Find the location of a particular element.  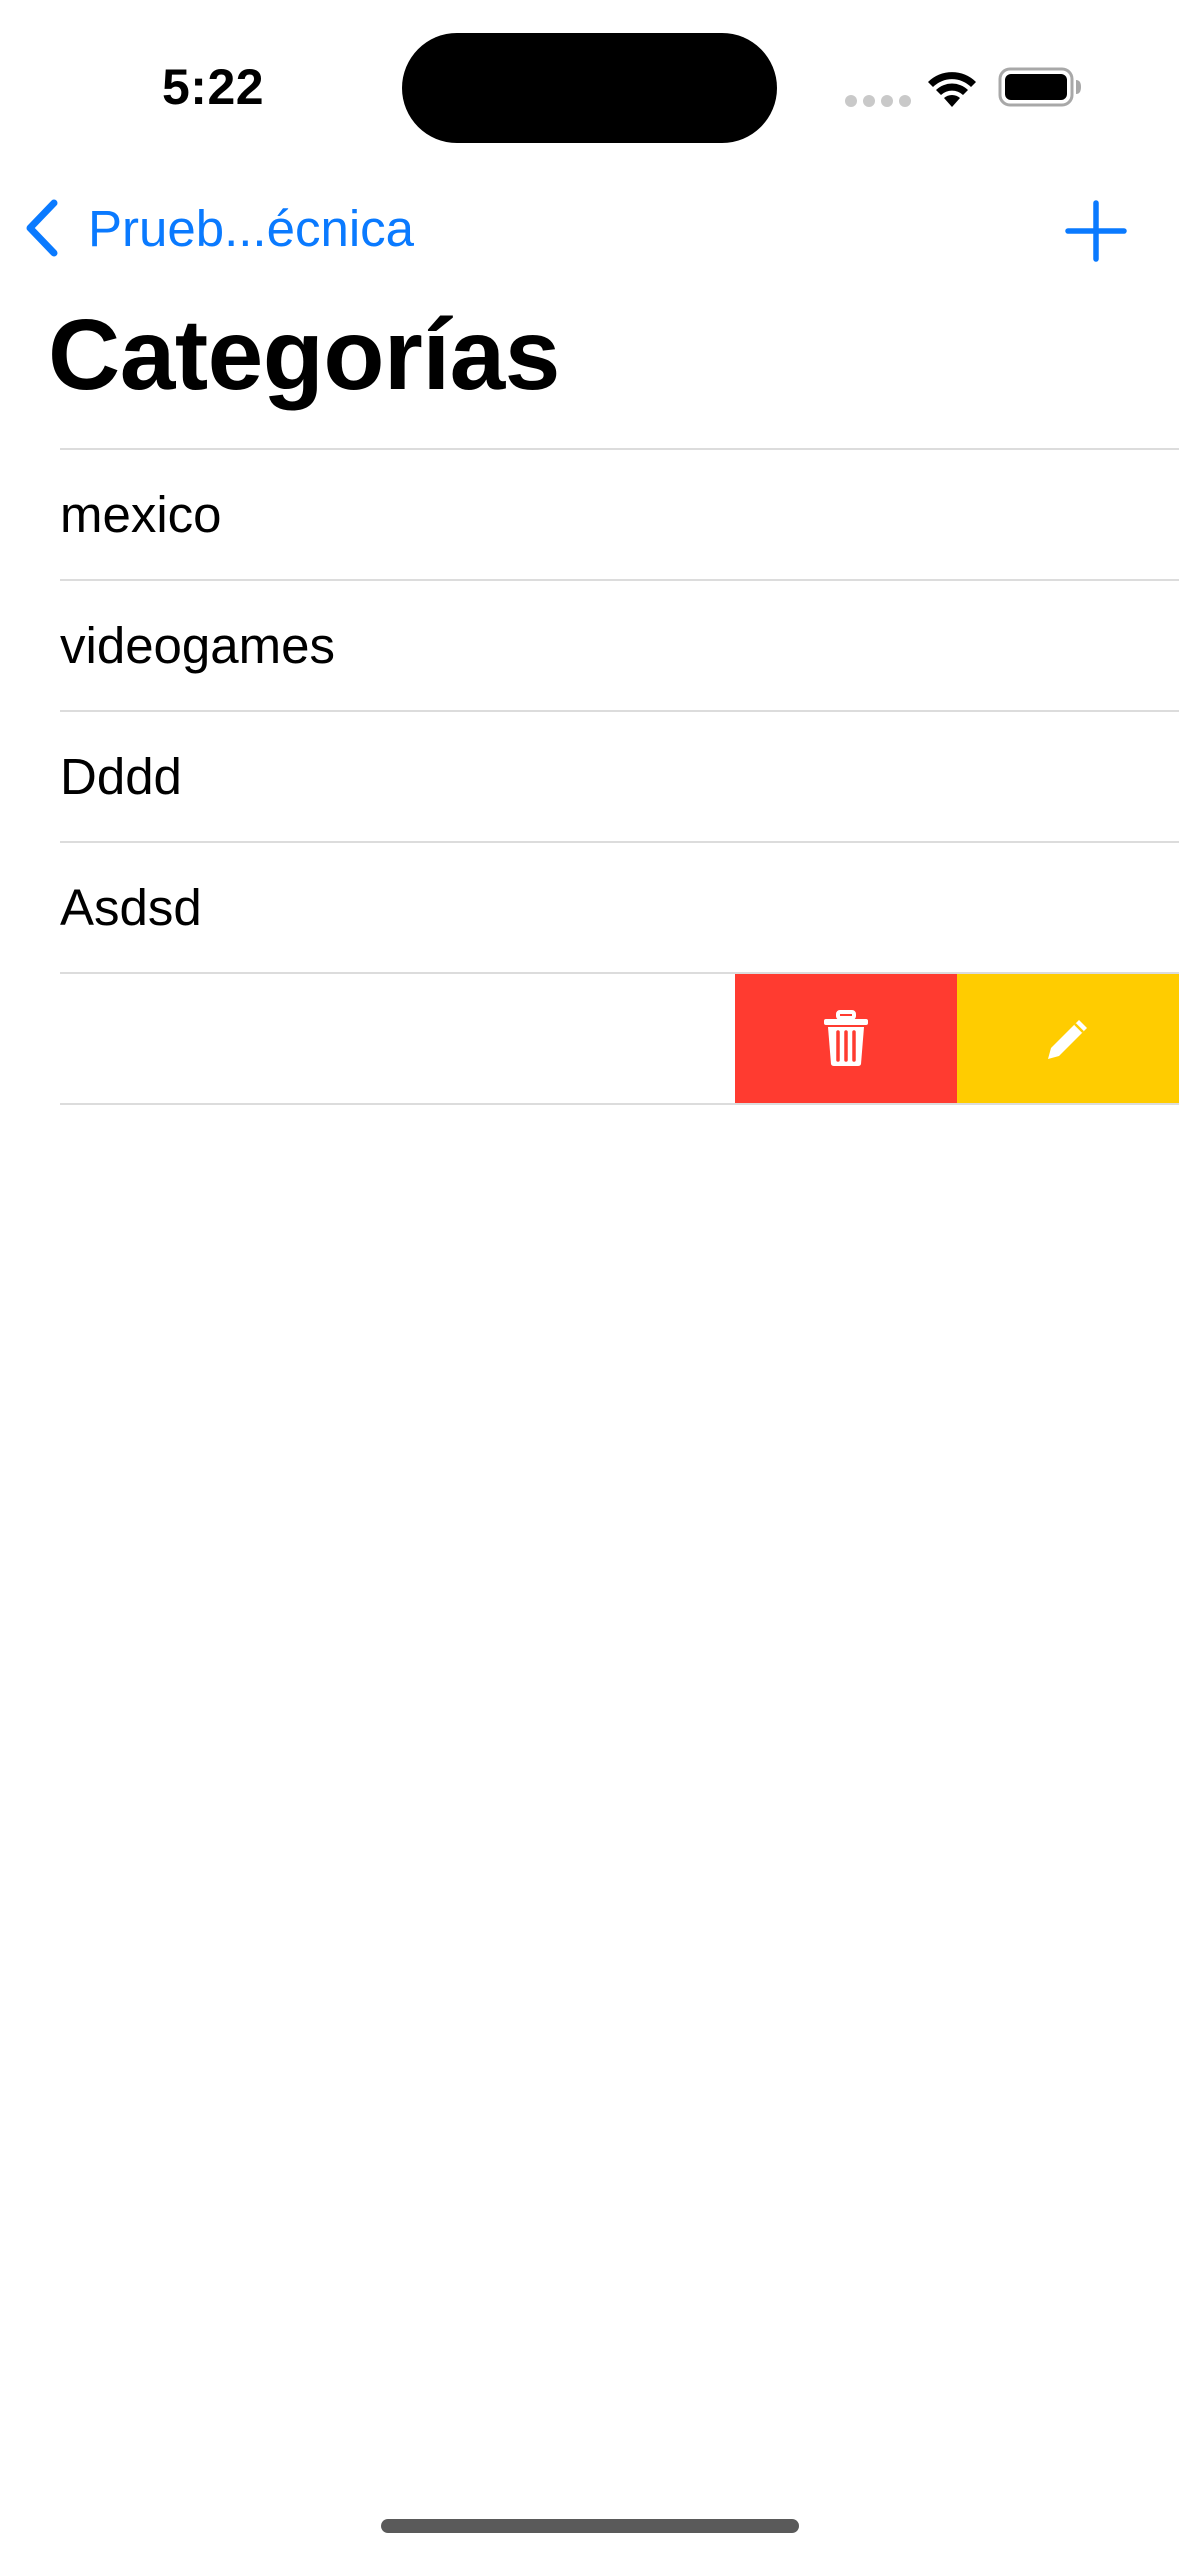

delete-button is located at coordinates (846, 1038).